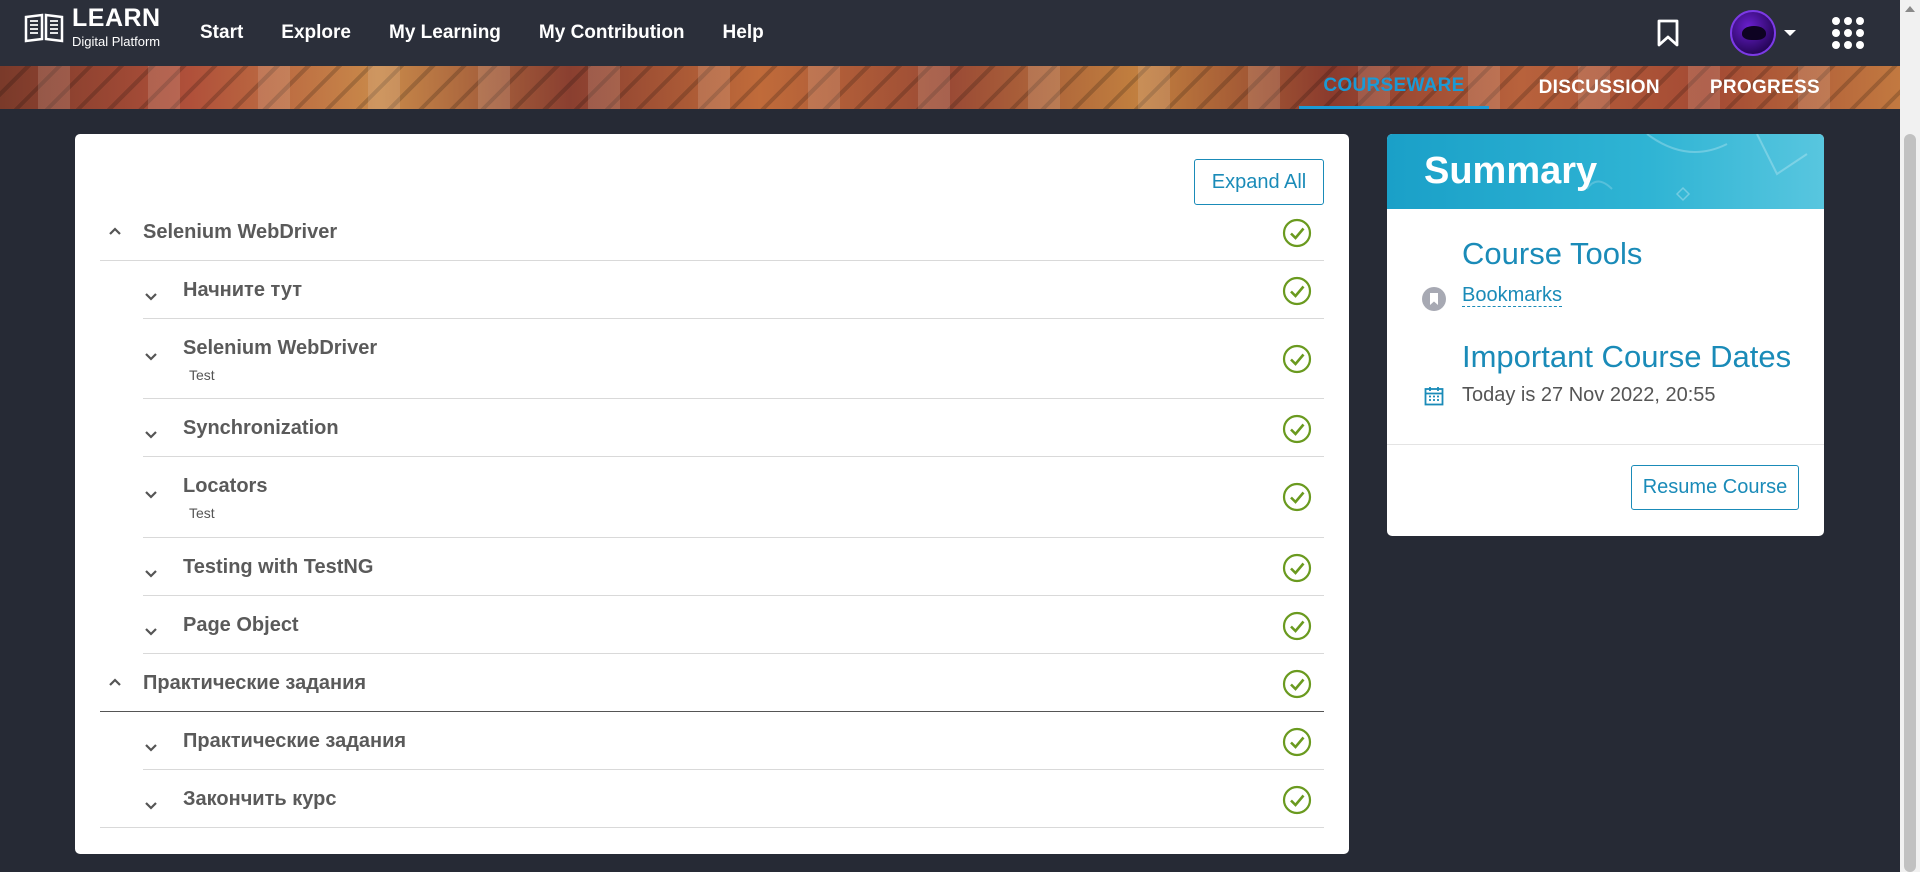 The width and height of the screenshot is (1920, 872). What do you see at coordinates (1589, 395) in the screenshot?
I see `today-date-text: Today is 27 Nov 2022, 20:55` at bounding box center [1589, 395].